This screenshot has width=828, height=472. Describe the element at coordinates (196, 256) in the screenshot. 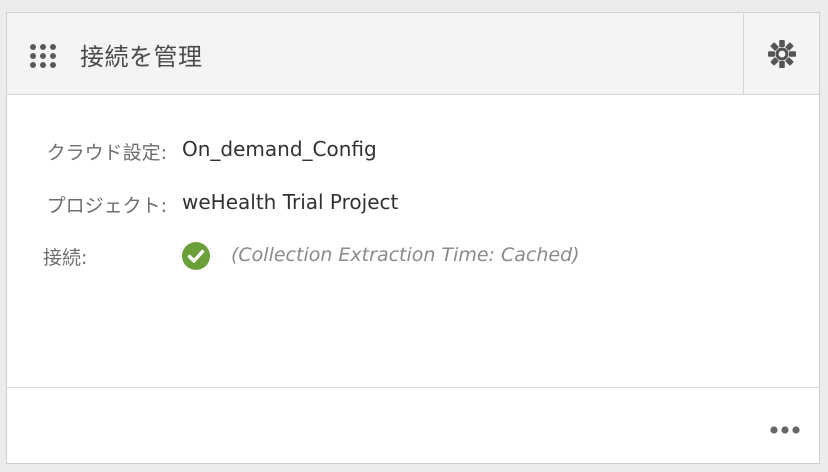

I see `check-circle-icon` at that location.